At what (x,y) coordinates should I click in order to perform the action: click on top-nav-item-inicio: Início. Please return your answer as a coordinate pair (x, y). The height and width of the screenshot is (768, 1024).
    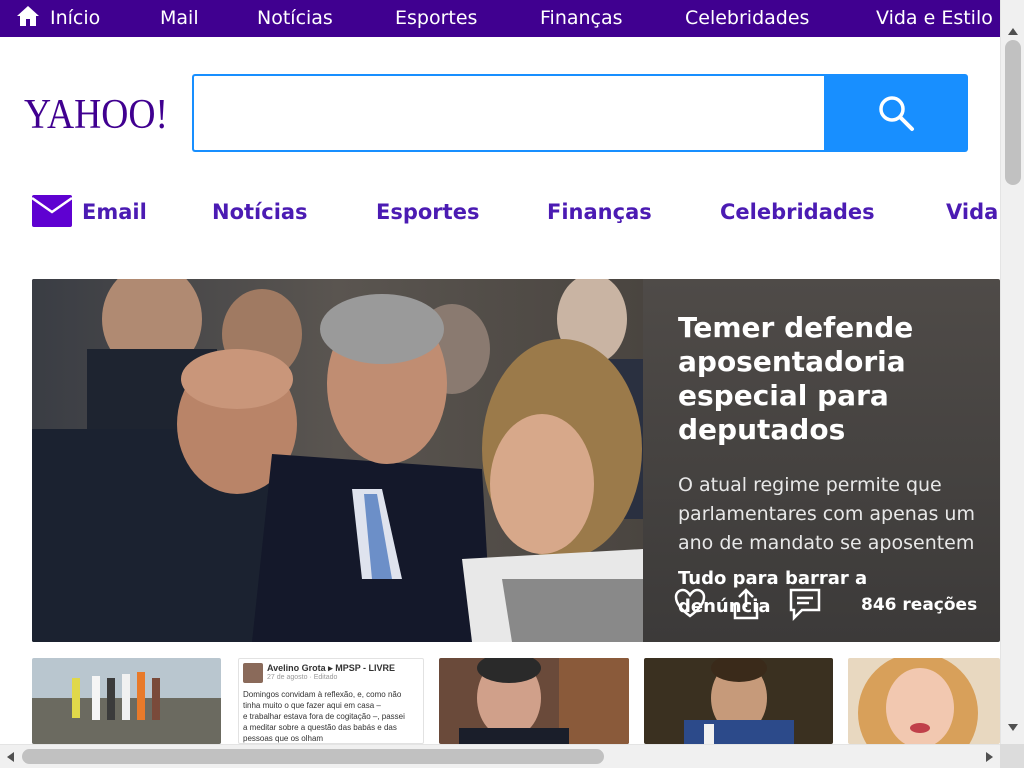
    Looking at the image, I should click on (75, 18).